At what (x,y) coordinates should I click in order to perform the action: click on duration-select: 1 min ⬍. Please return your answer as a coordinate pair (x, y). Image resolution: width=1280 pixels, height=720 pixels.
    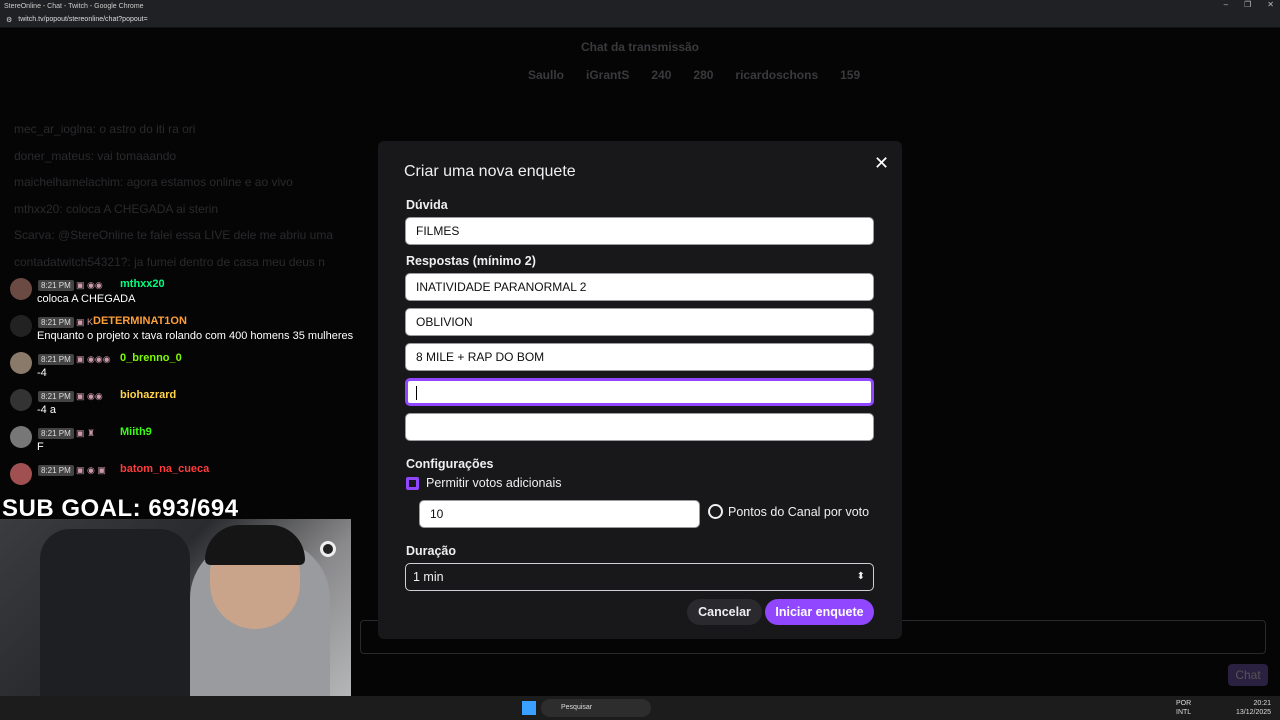
    Looking at the image, I should click on (639, 577).